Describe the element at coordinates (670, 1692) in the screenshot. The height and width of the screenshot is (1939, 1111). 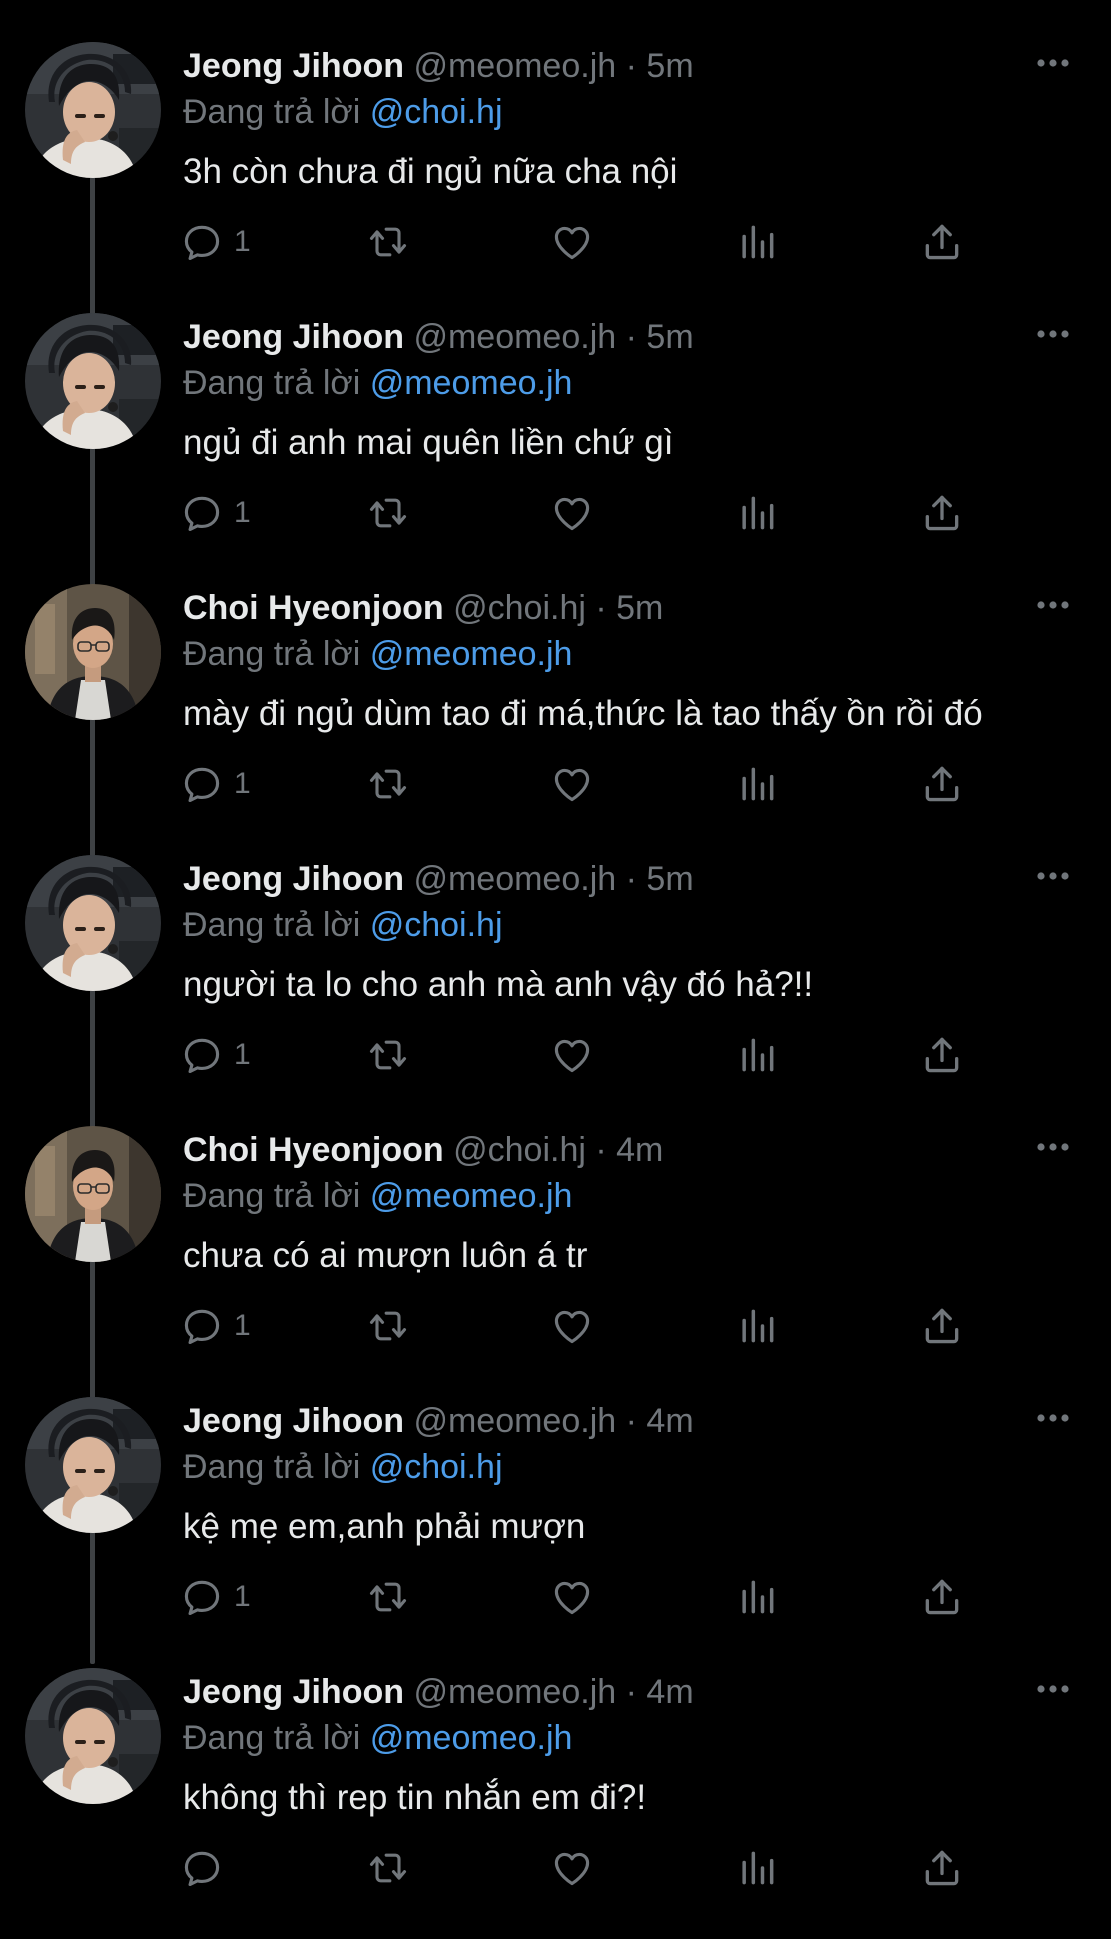
I see `tweet-time: 4m` at that location.